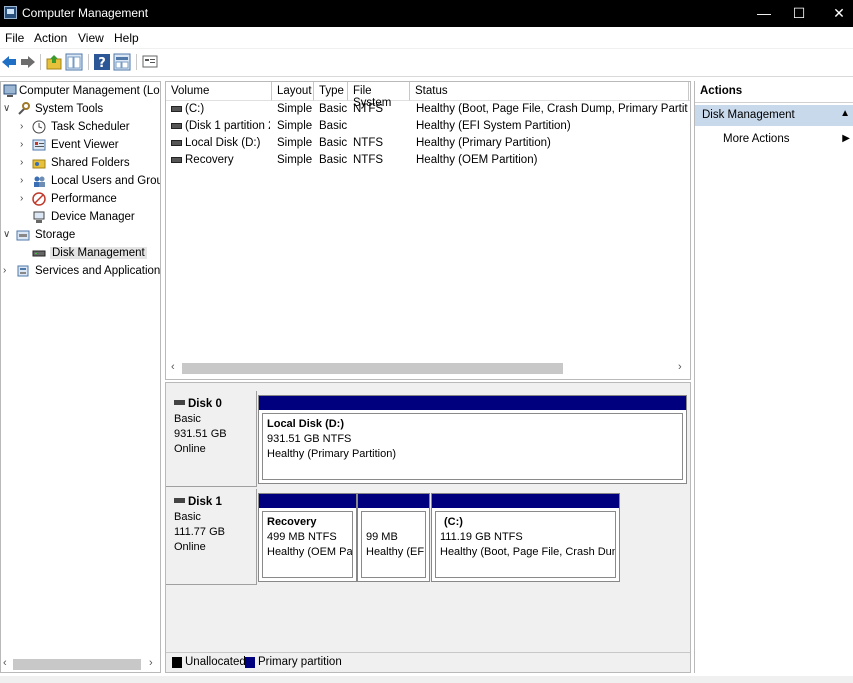 Image resolution: width=853 pixels, height=683 pixels. What do you see at coordinates (74, 62) in the screenshot?
I see `show-hide-tree-icon` at bounding box center [74, 62].